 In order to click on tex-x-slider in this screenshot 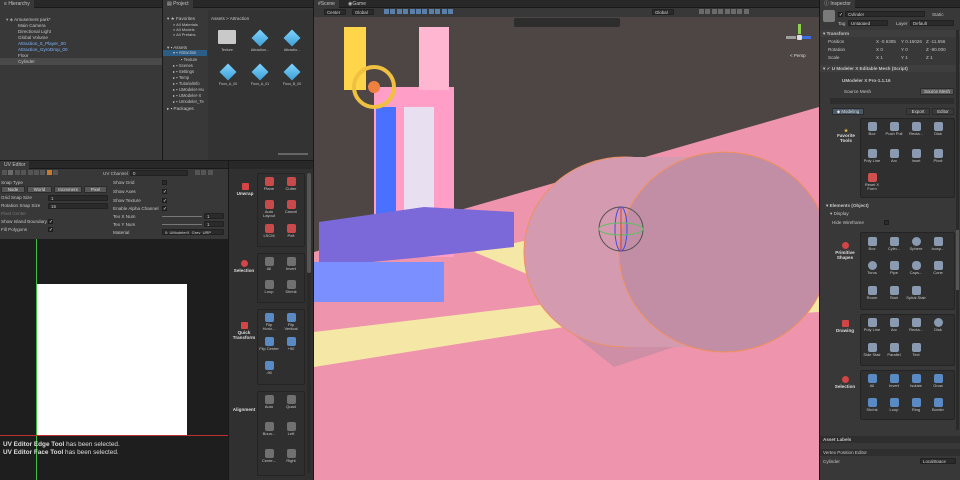, I will do `click(182, 216)`.